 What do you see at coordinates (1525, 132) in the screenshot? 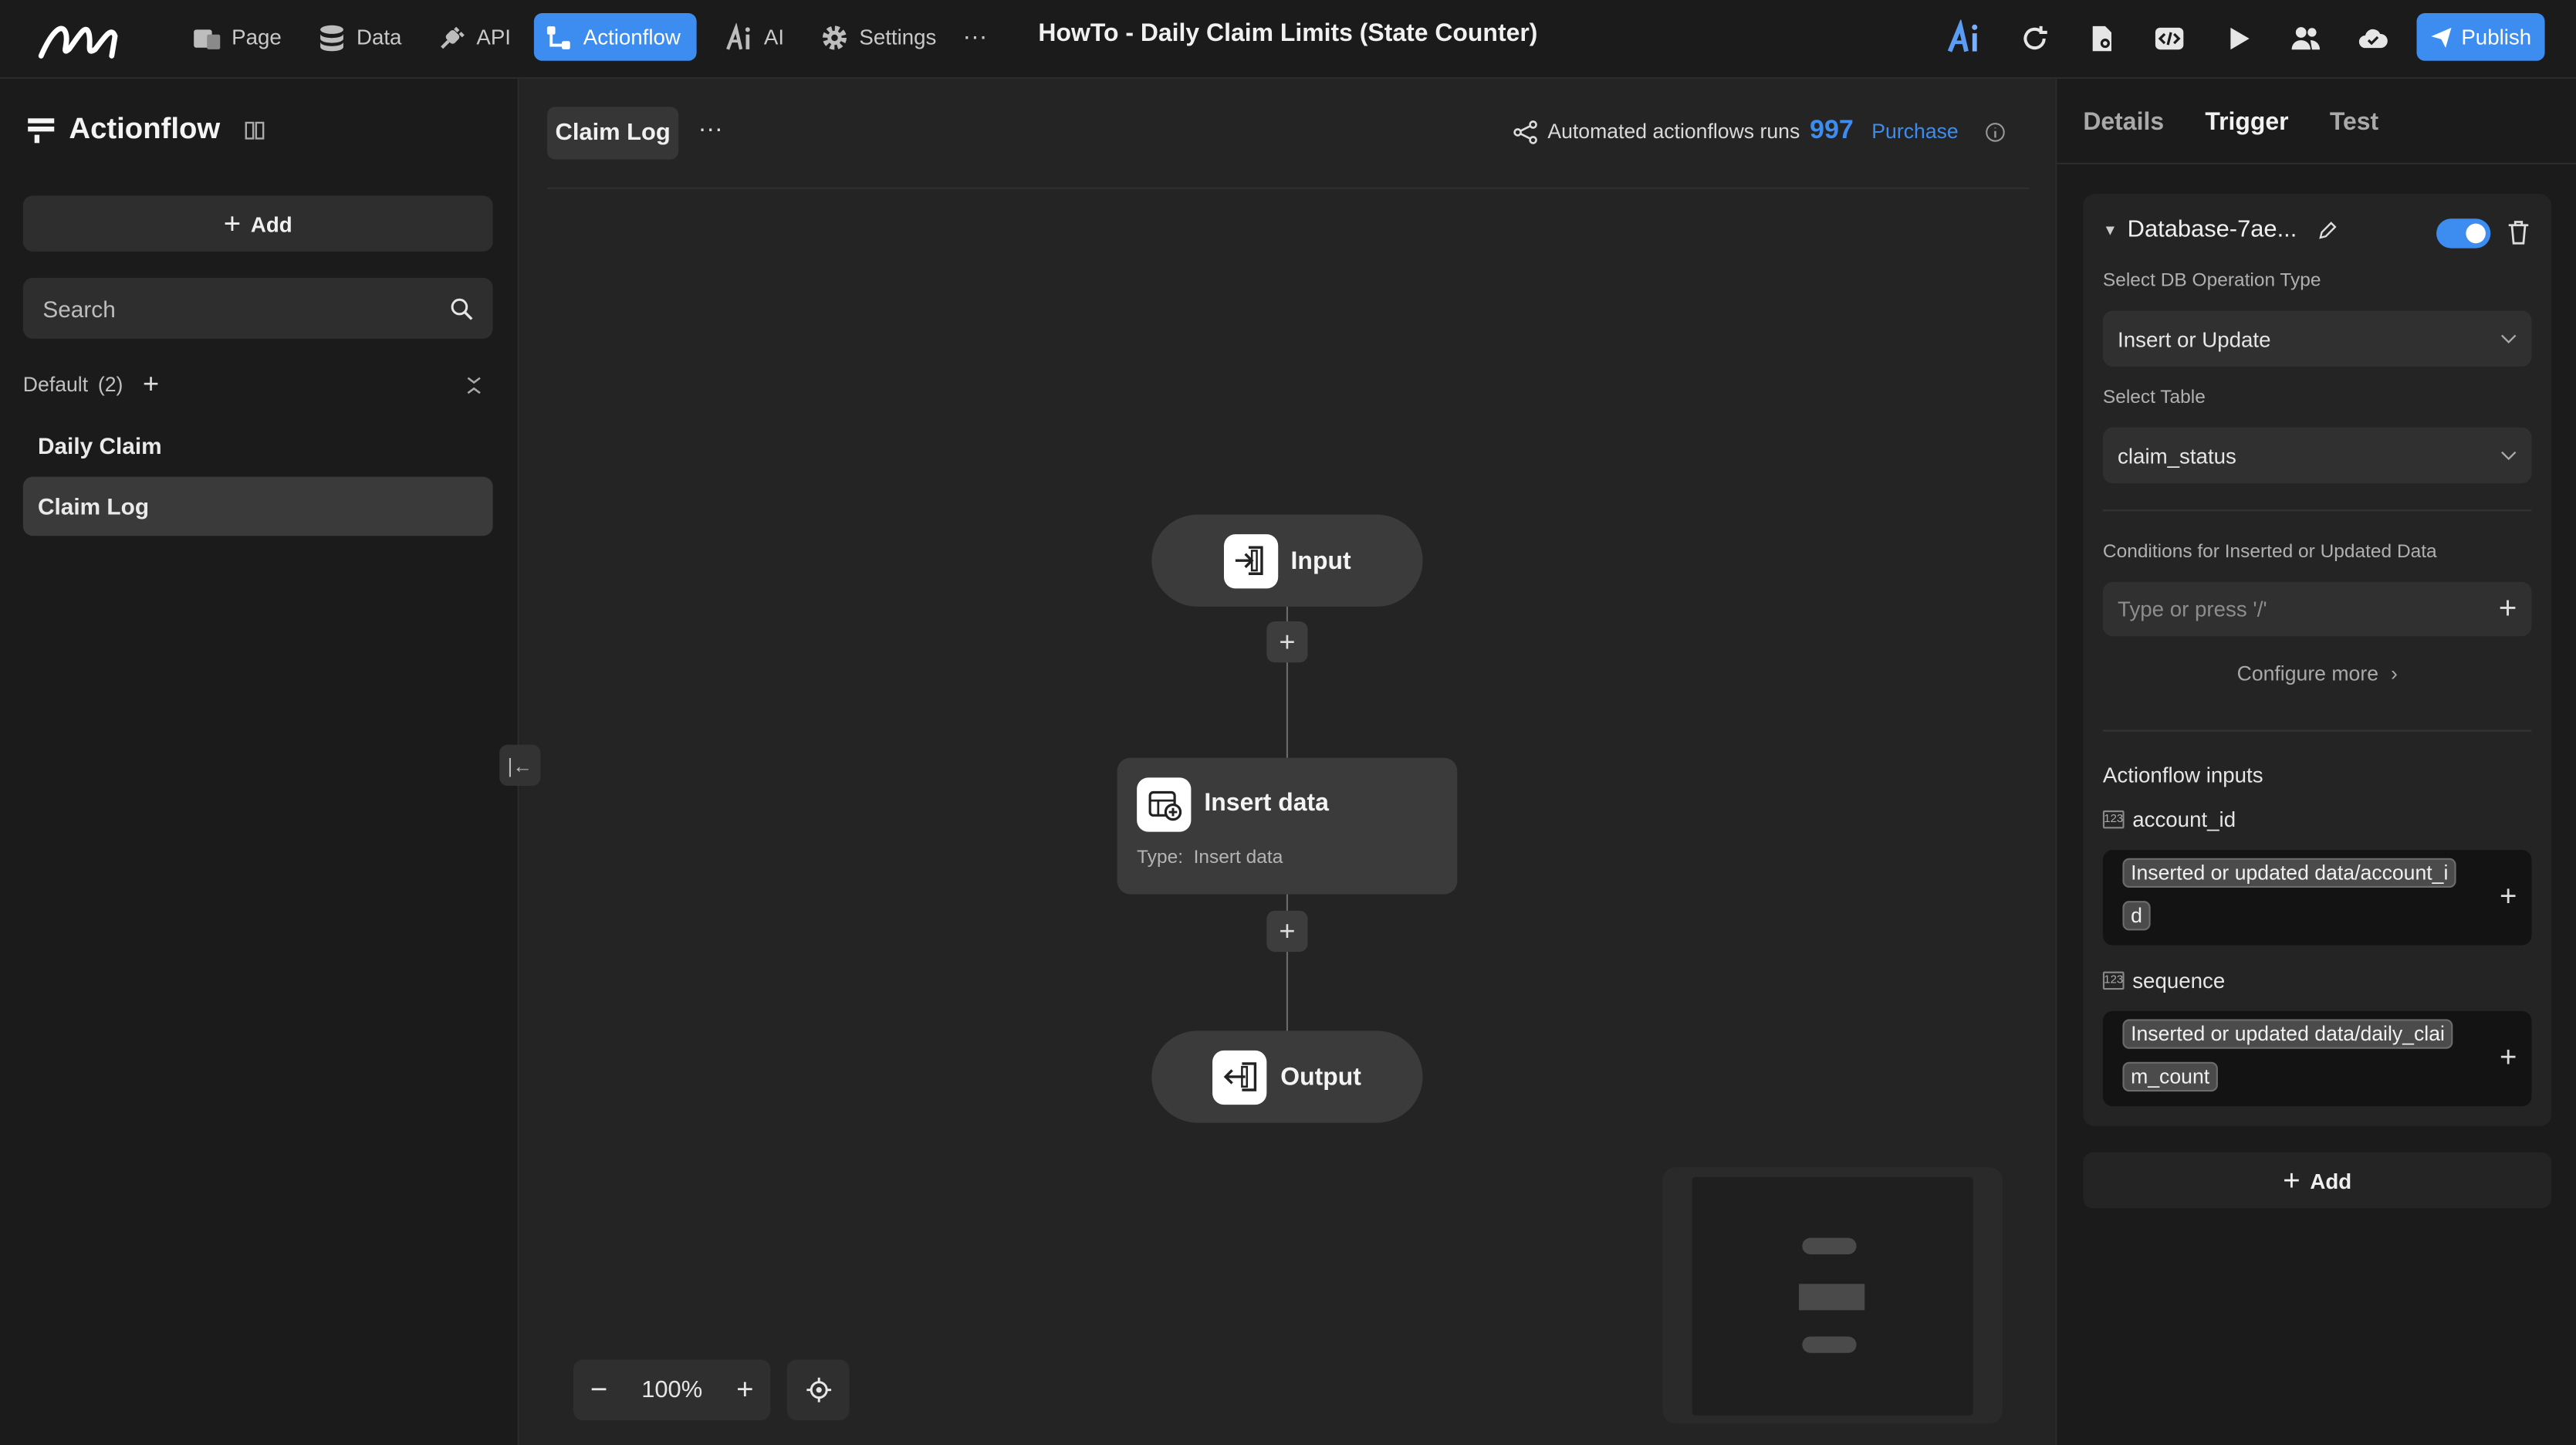
I see `share-nodes-icon` at bounding box center [1525, 132].